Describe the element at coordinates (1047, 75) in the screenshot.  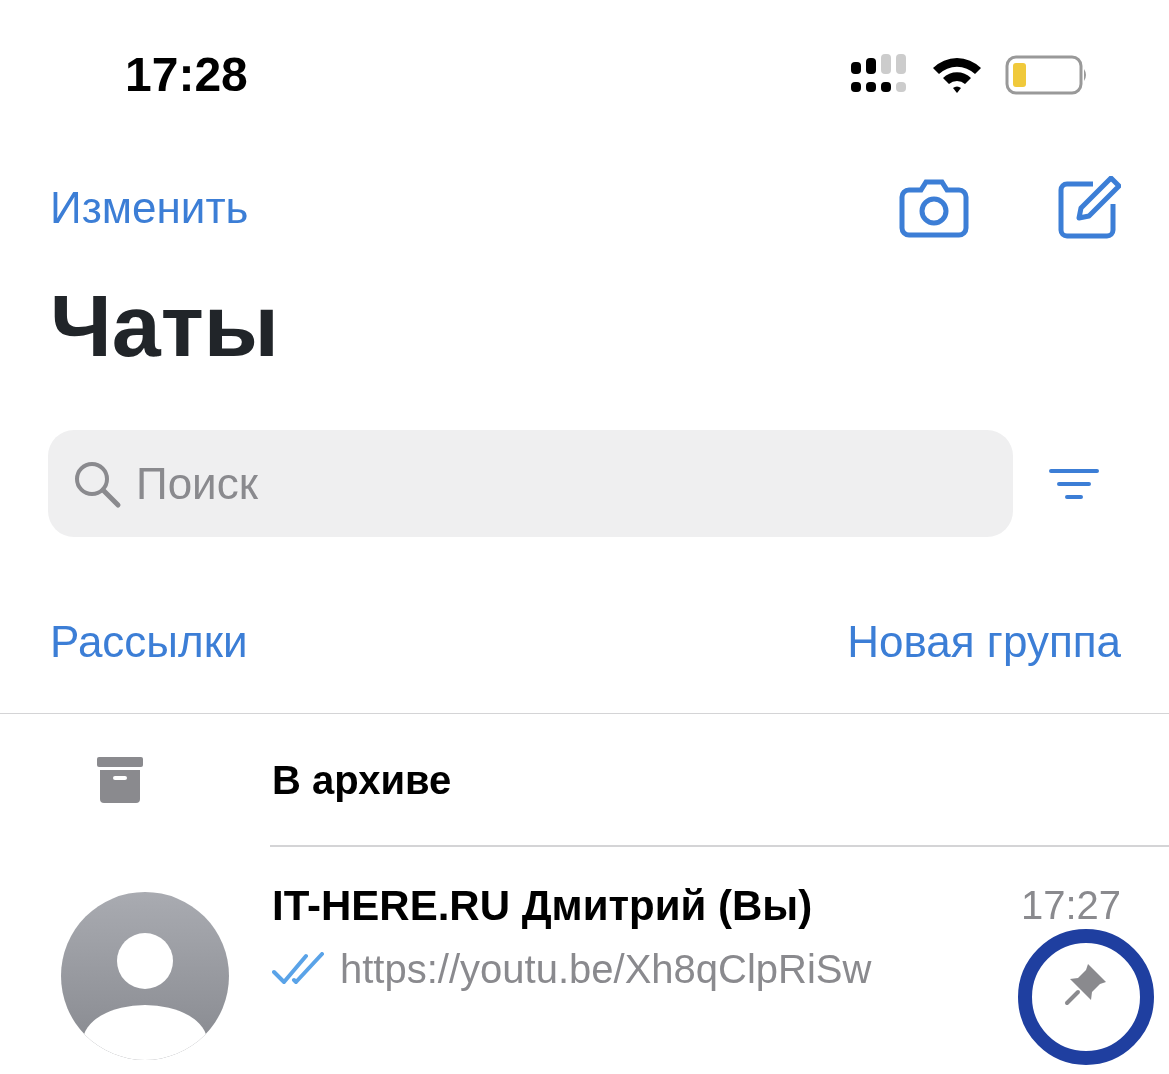
I see `battery-icon` at that location.